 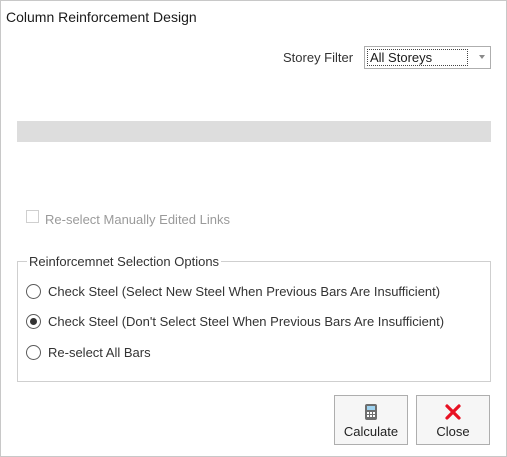 I want to click on storey-filter-dropdown: All Storeys, so click(x=427, y=57).